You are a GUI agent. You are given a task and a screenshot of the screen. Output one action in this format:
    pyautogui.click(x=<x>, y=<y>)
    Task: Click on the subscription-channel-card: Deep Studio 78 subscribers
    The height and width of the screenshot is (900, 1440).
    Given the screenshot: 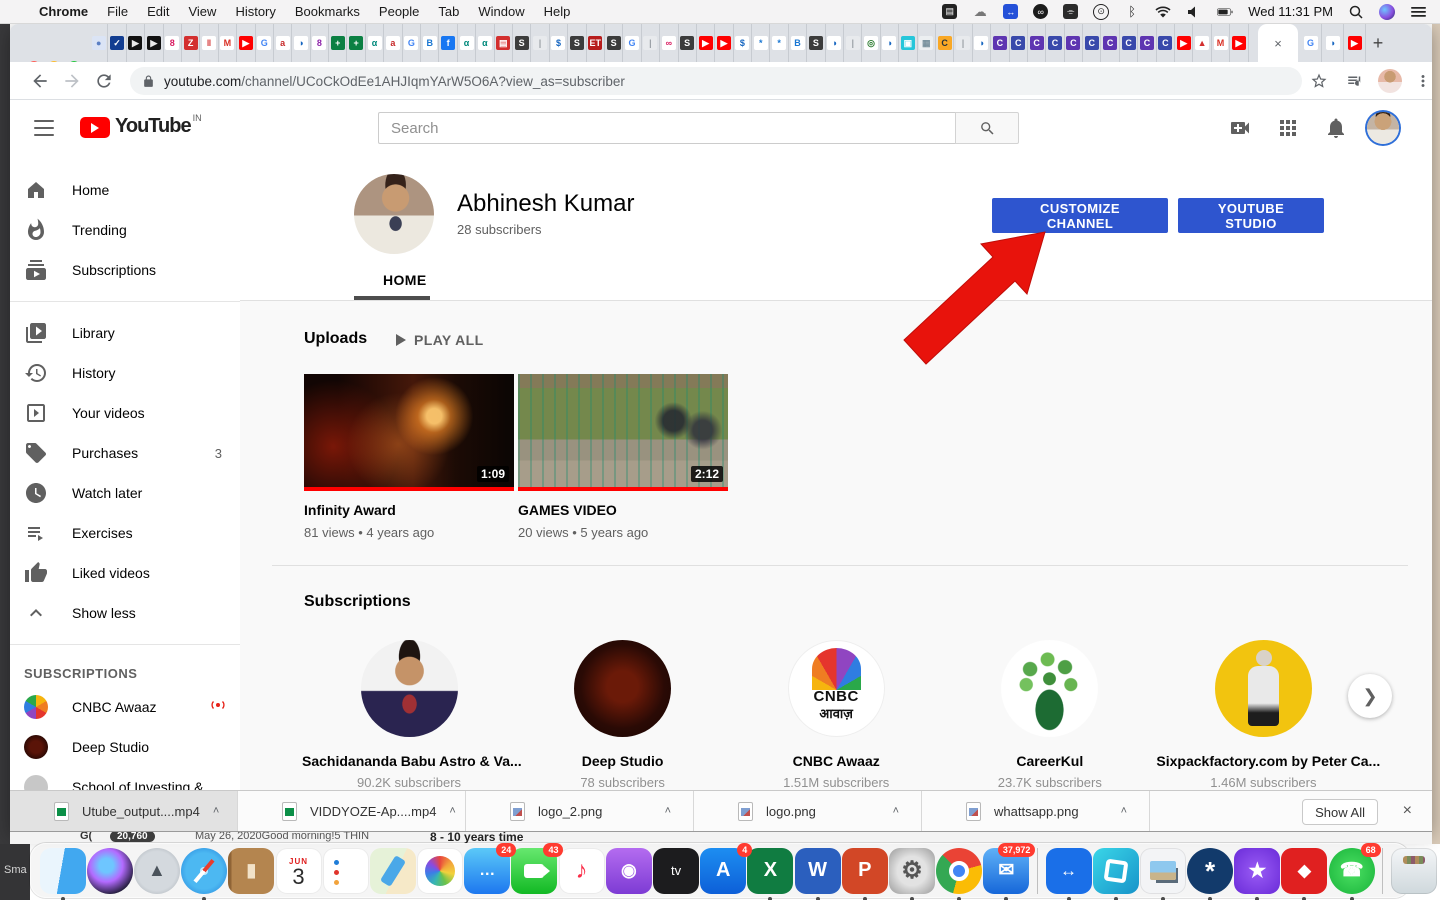 What is the action you would take?
    pyautogui.click(x=623, y=715)
    